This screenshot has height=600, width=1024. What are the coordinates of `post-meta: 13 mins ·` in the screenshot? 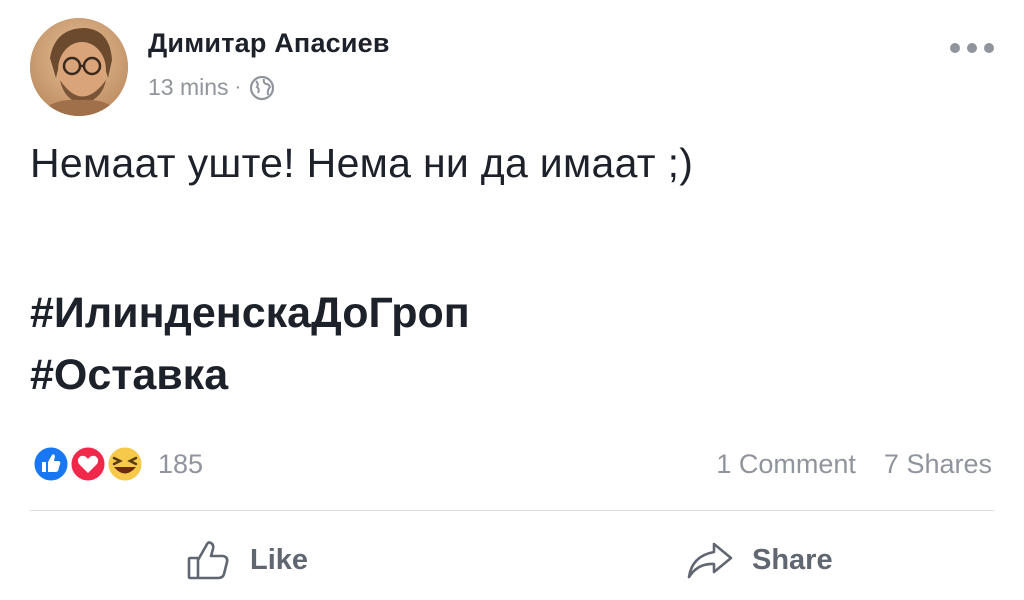 It's located at (211, 87).